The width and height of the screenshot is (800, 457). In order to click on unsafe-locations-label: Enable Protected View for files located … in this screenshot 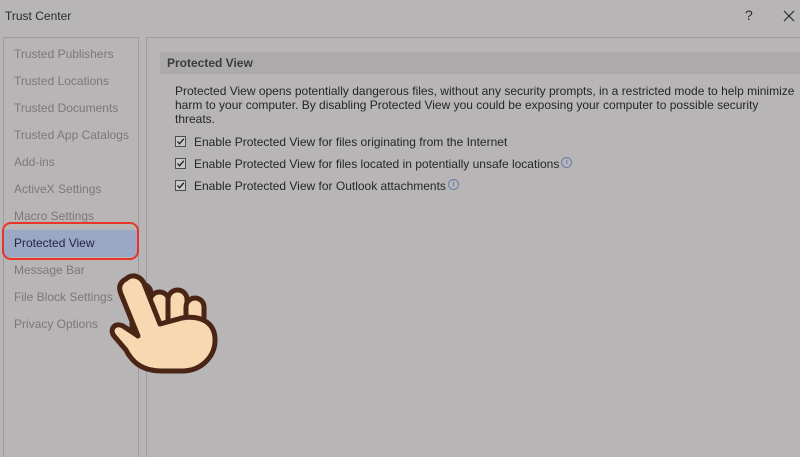, I will do `click(377, 164)`.